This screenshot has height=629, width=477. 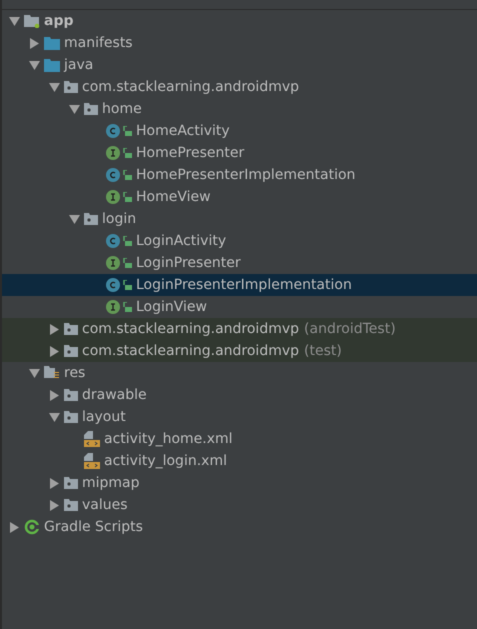 What do you see at coordinates (93, 527) in the screenshot?
I see `tree-item-label: Gradle Scripts` at bounding box center [93, 527].